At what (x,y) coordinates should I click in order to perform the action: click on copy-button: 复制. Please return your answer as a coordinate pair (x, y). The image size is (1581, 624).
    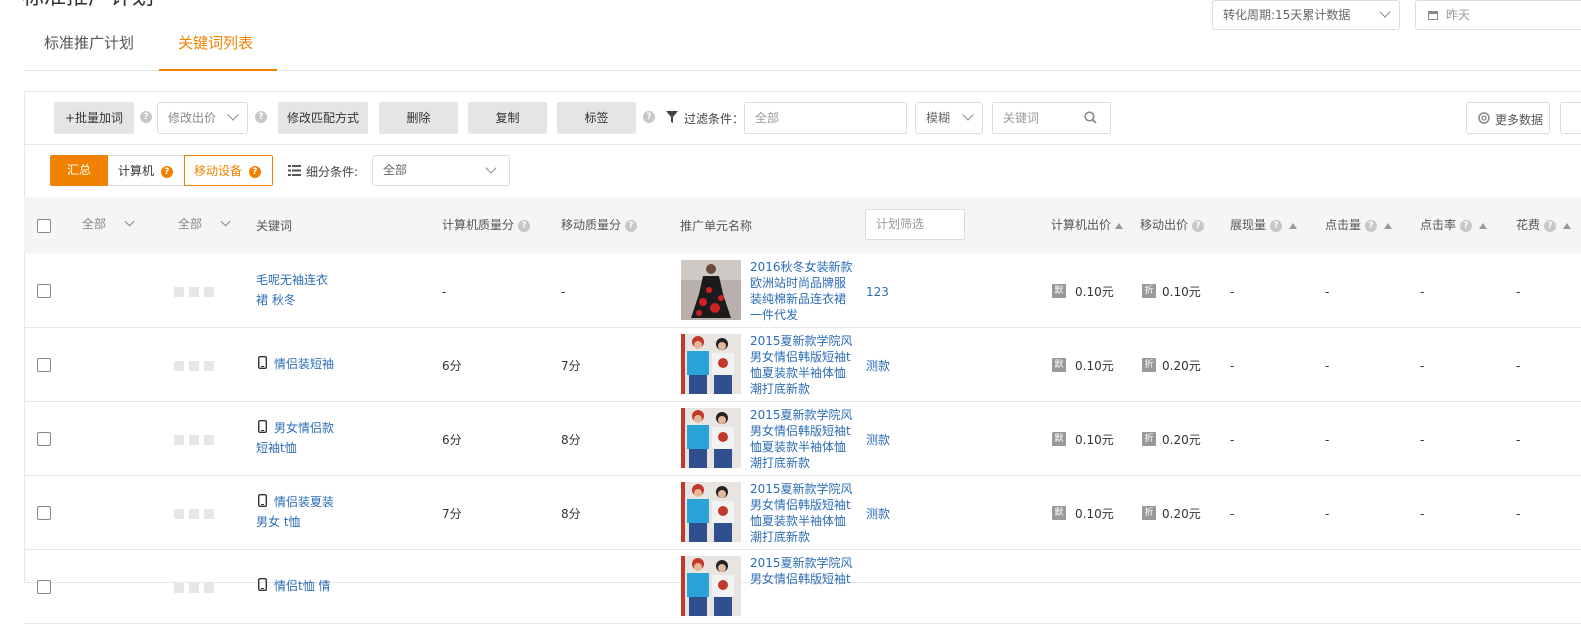
    Looking at the image, I should click on (507, 118).